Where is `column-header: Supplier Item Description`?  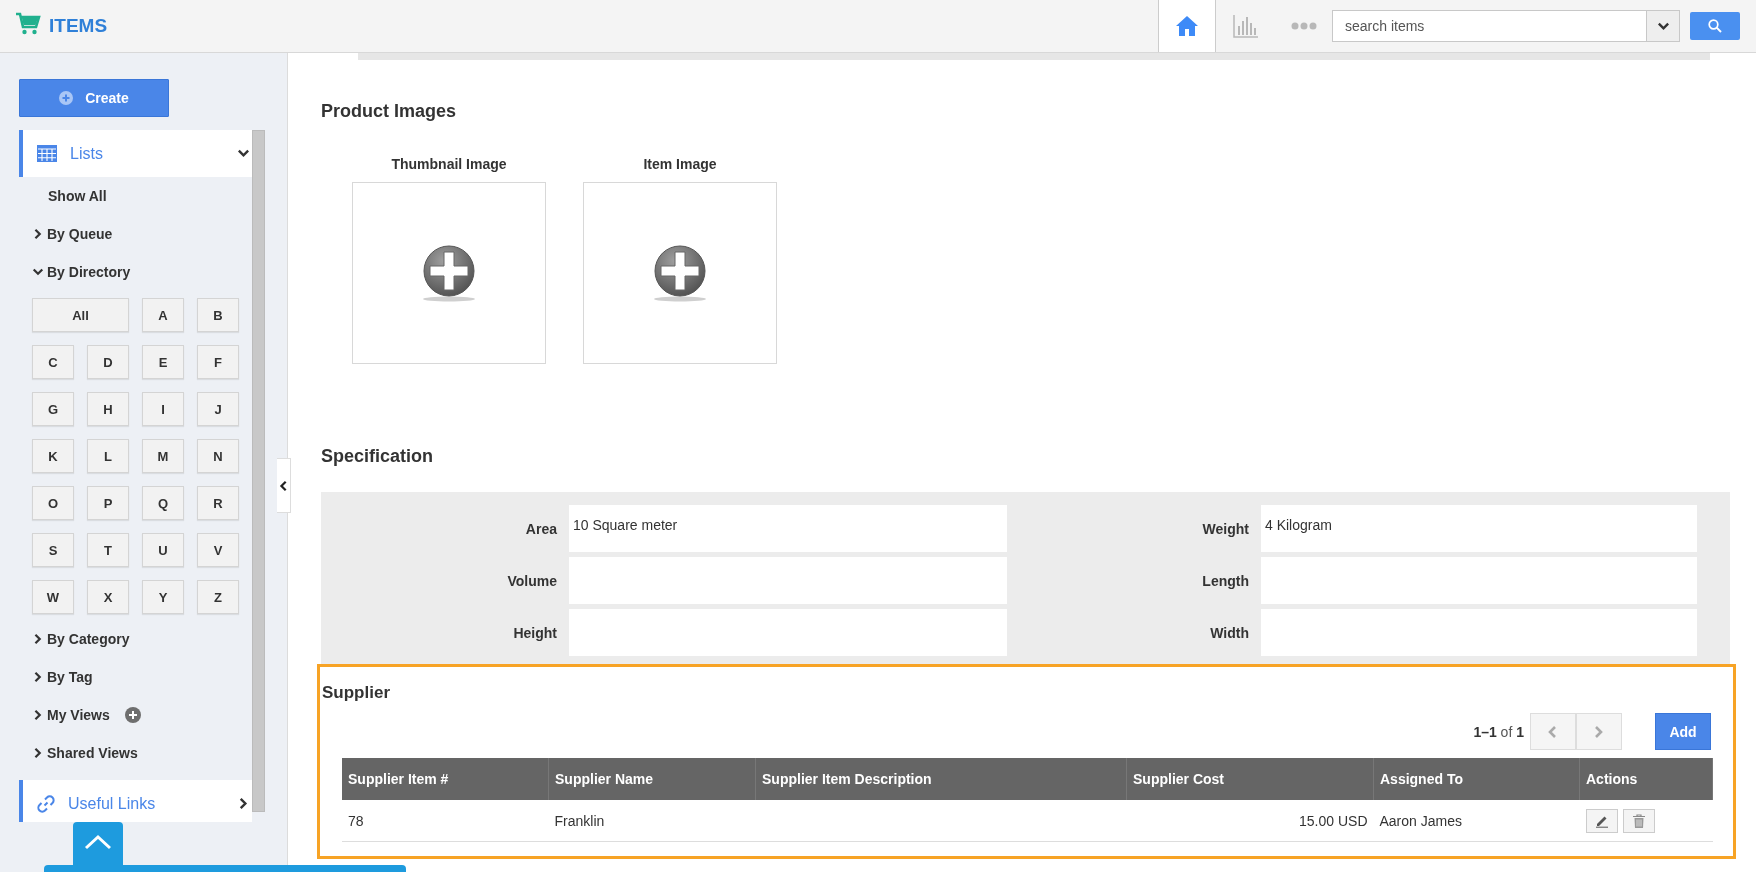
column-header: Supplier Item Description is located at coordinates (941, 779).